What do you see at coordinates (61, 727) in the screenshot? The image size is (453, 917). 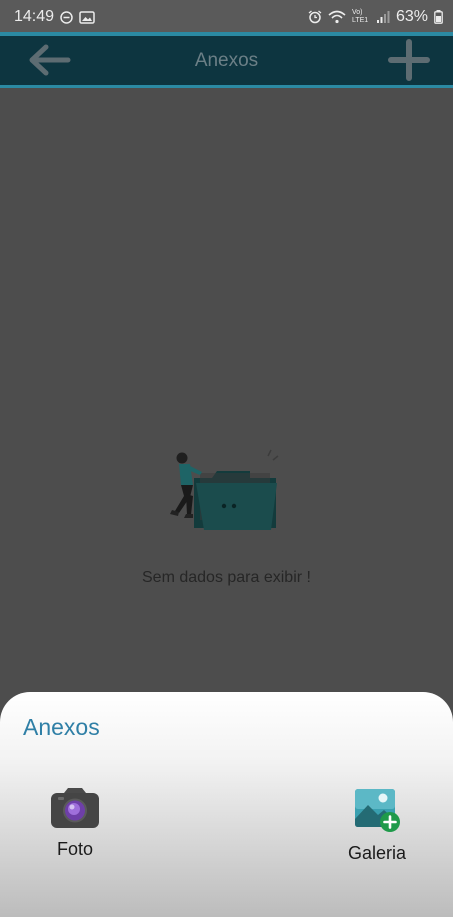 I see `sheet-title: Anexos` at bounding box center [61, 727].